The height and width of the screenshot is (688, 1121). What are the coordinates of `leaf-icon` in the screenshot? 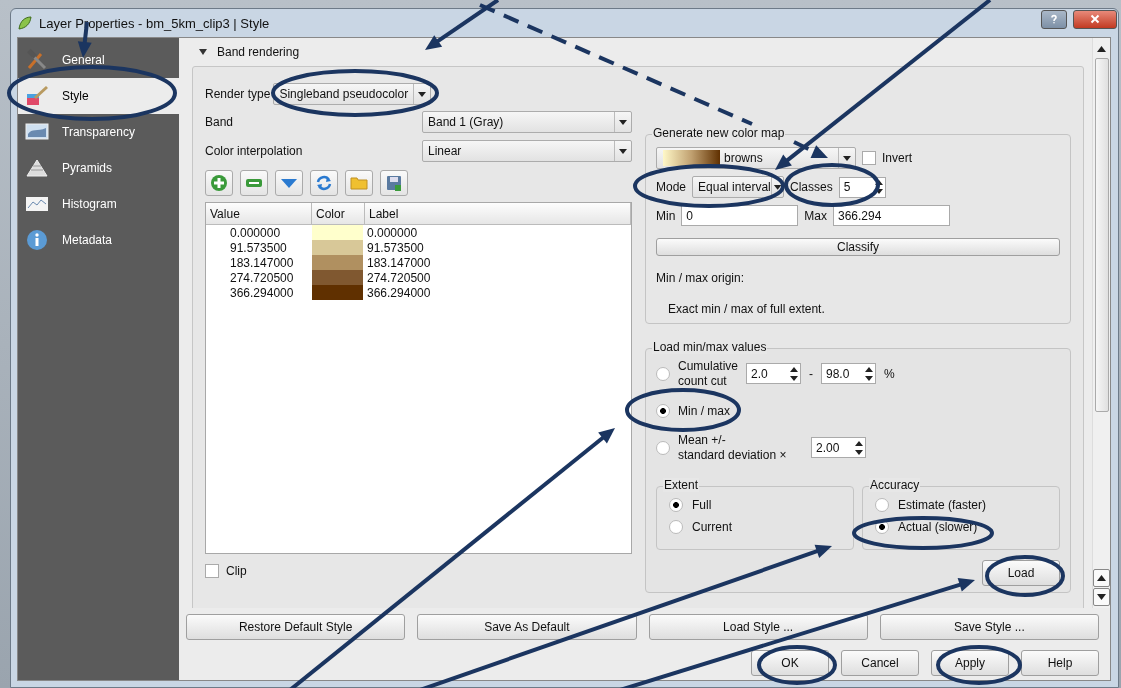 It's located at (25, 23).